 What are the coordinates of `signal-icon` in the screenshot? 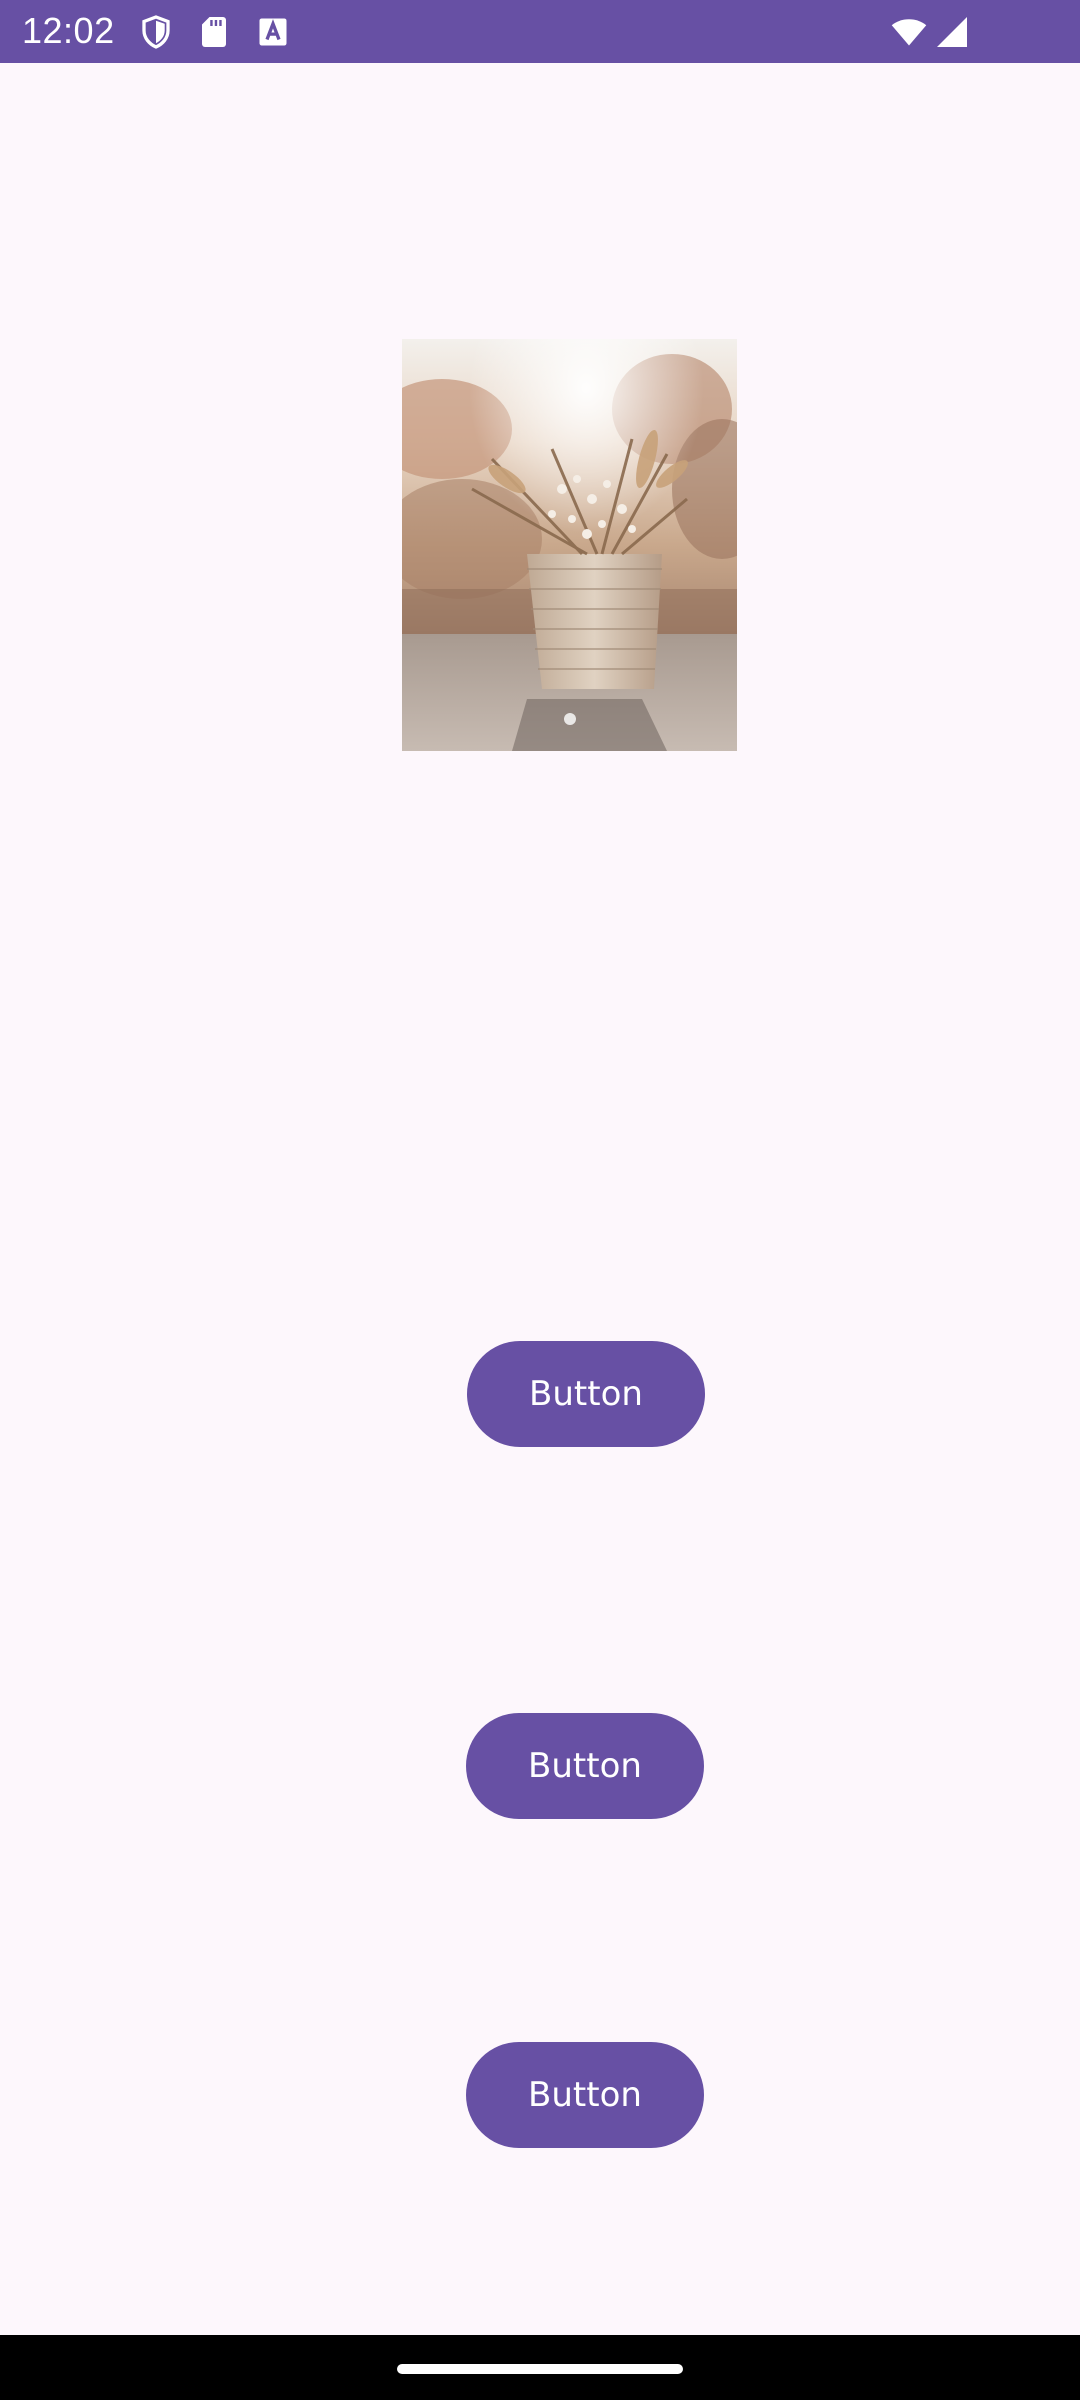 It's located at (952, 32).